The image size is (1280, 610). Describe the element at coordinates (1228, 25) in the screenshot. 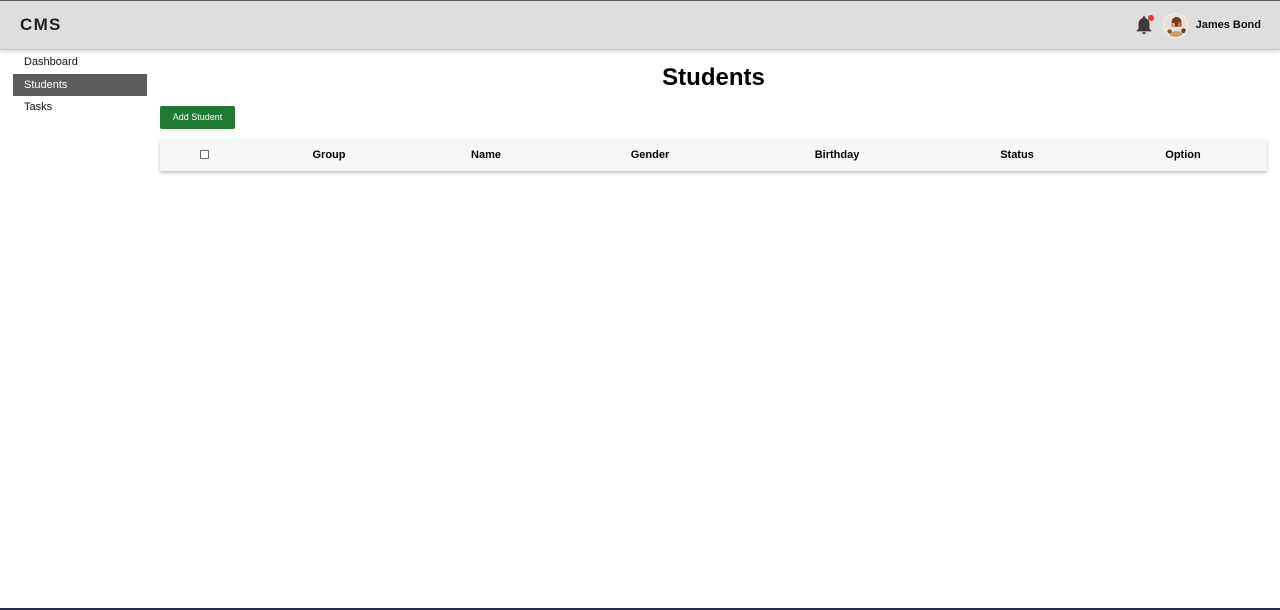

I see `user-name: James Bond` at that location.